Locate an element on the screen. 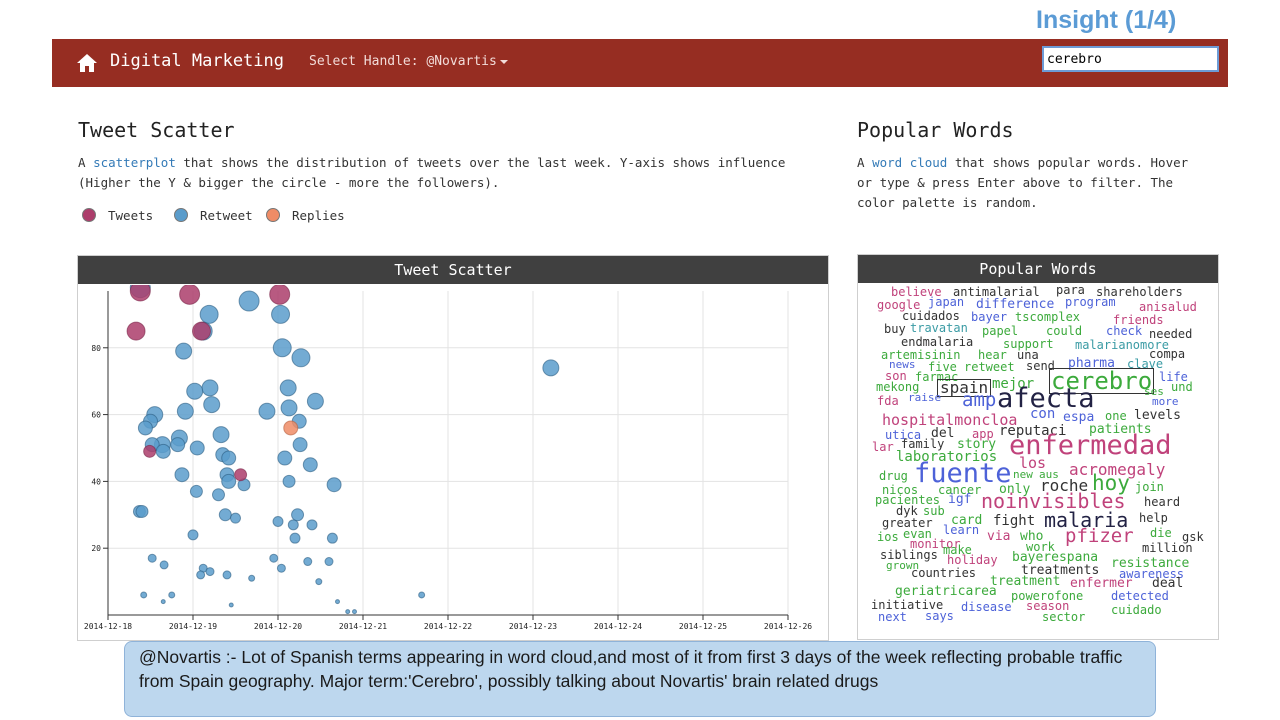  word-tscomplex: tscomplex is located at coordinates (1047, 317).